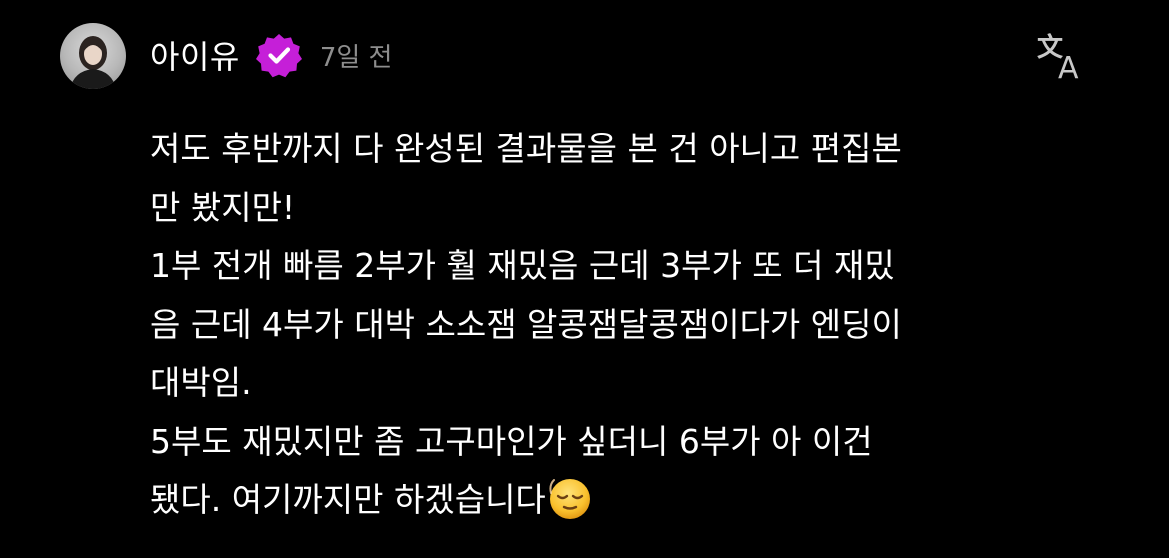  What do you see at coordinates (522, 265) in the screenshot?
I see `post-line: 1부 전개 빠름 2부가 훨 재밌음 근데 3부가 또 더 재밌` at bounding box center [522, 265].